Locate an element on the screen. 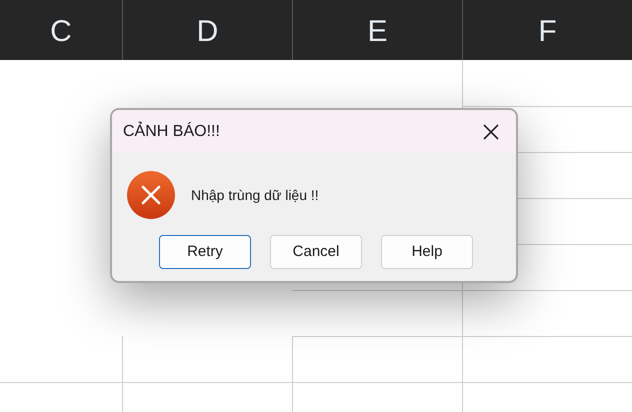  error-icon is located at coordinates (151, 195).